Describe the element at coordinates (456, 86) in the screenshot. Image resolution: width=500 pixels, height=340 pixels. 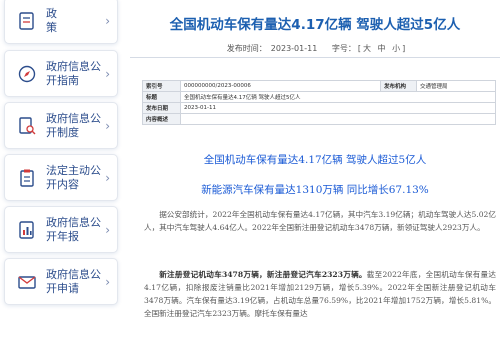
I see `publisher-value: 交通管理局` at that location.